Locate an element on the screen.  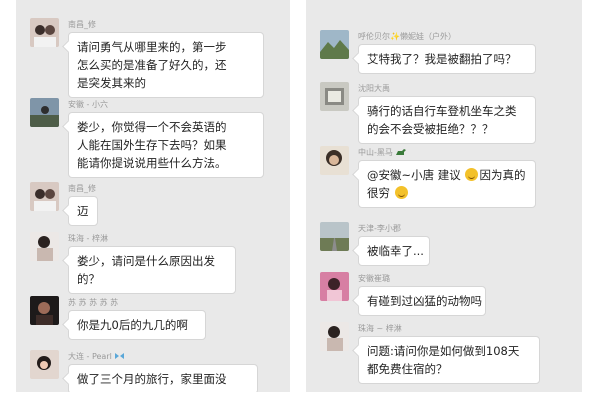
sender-name: 中山-黑马 is located at coordinates (382, 153).